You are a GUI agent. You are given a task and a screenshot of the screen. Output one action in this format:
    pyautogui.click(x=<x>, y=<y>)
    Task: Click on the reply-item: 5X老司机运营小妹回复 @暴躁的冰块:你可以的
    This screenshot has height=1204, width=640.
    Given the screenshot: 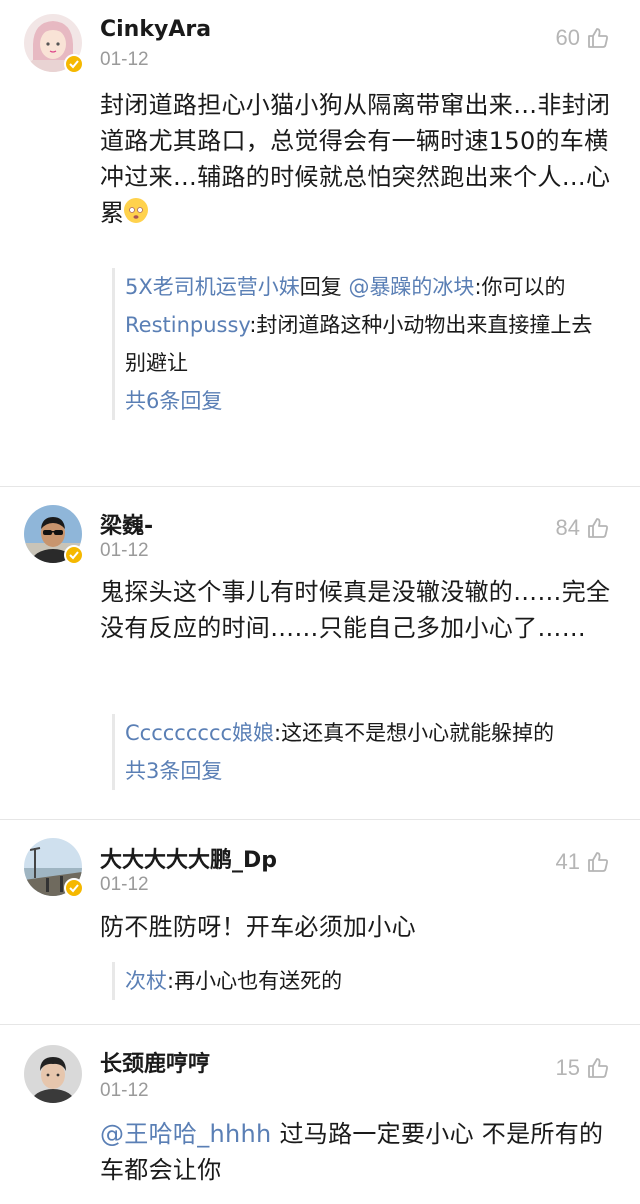 What is the action you would take?
    pyautogui.click(x=372, y=287)
    